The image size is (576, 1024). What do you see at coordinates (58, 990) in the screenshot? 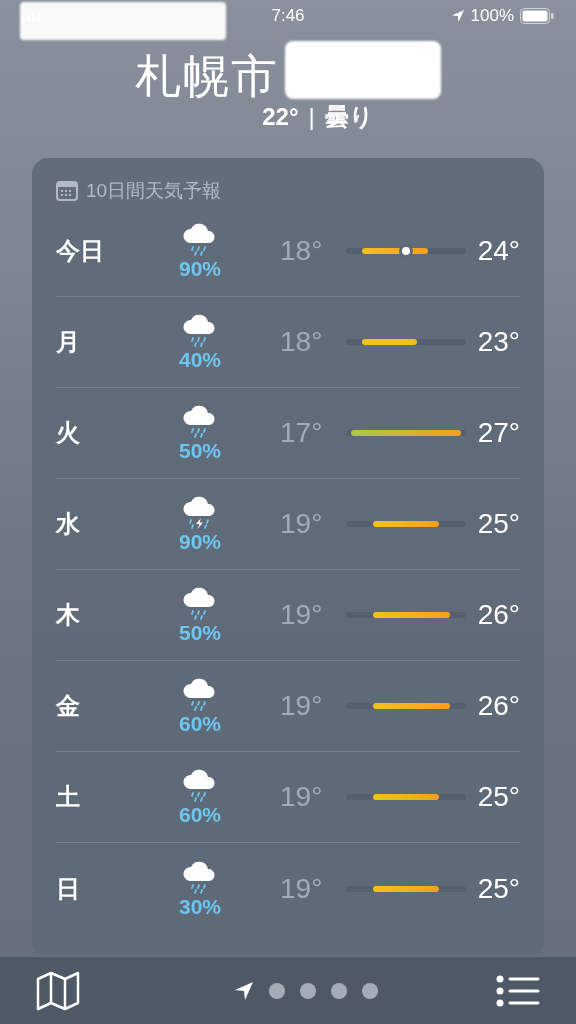
I see `map-icon` at bounding box center [58, 990].